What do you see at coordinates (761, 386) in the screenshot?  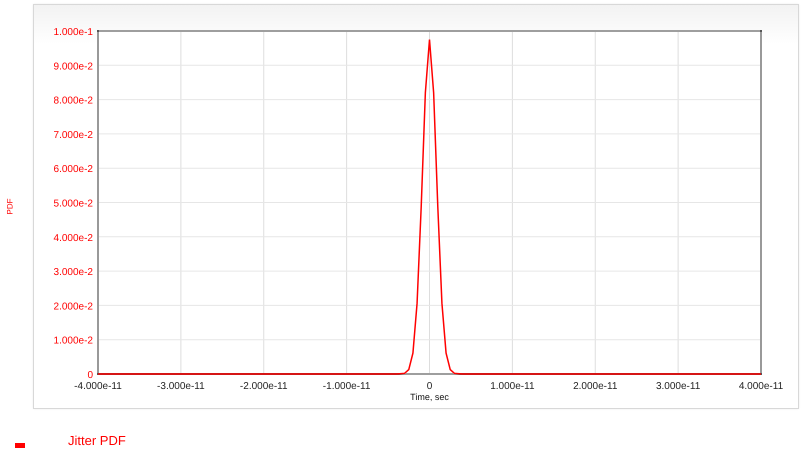 I see `x-tick-label: 4.000e-11` at bounding box center [761, 386].